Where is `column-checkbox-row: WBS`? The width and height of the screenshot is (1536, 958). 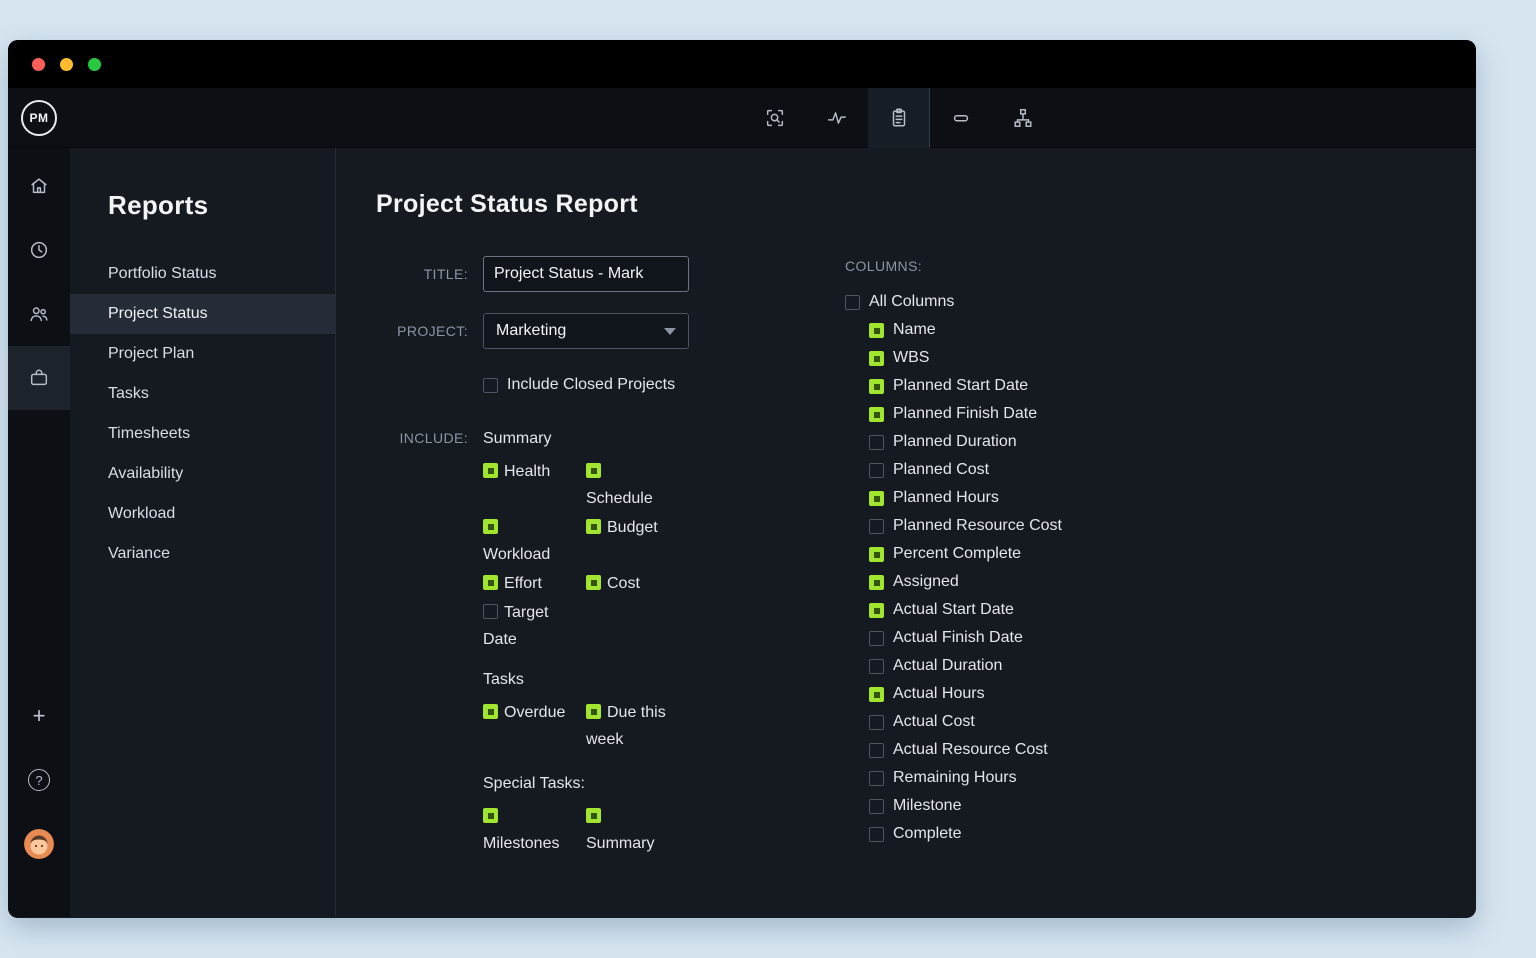 column-checkbox-row: WBS is located at coordinates (1047, 358).